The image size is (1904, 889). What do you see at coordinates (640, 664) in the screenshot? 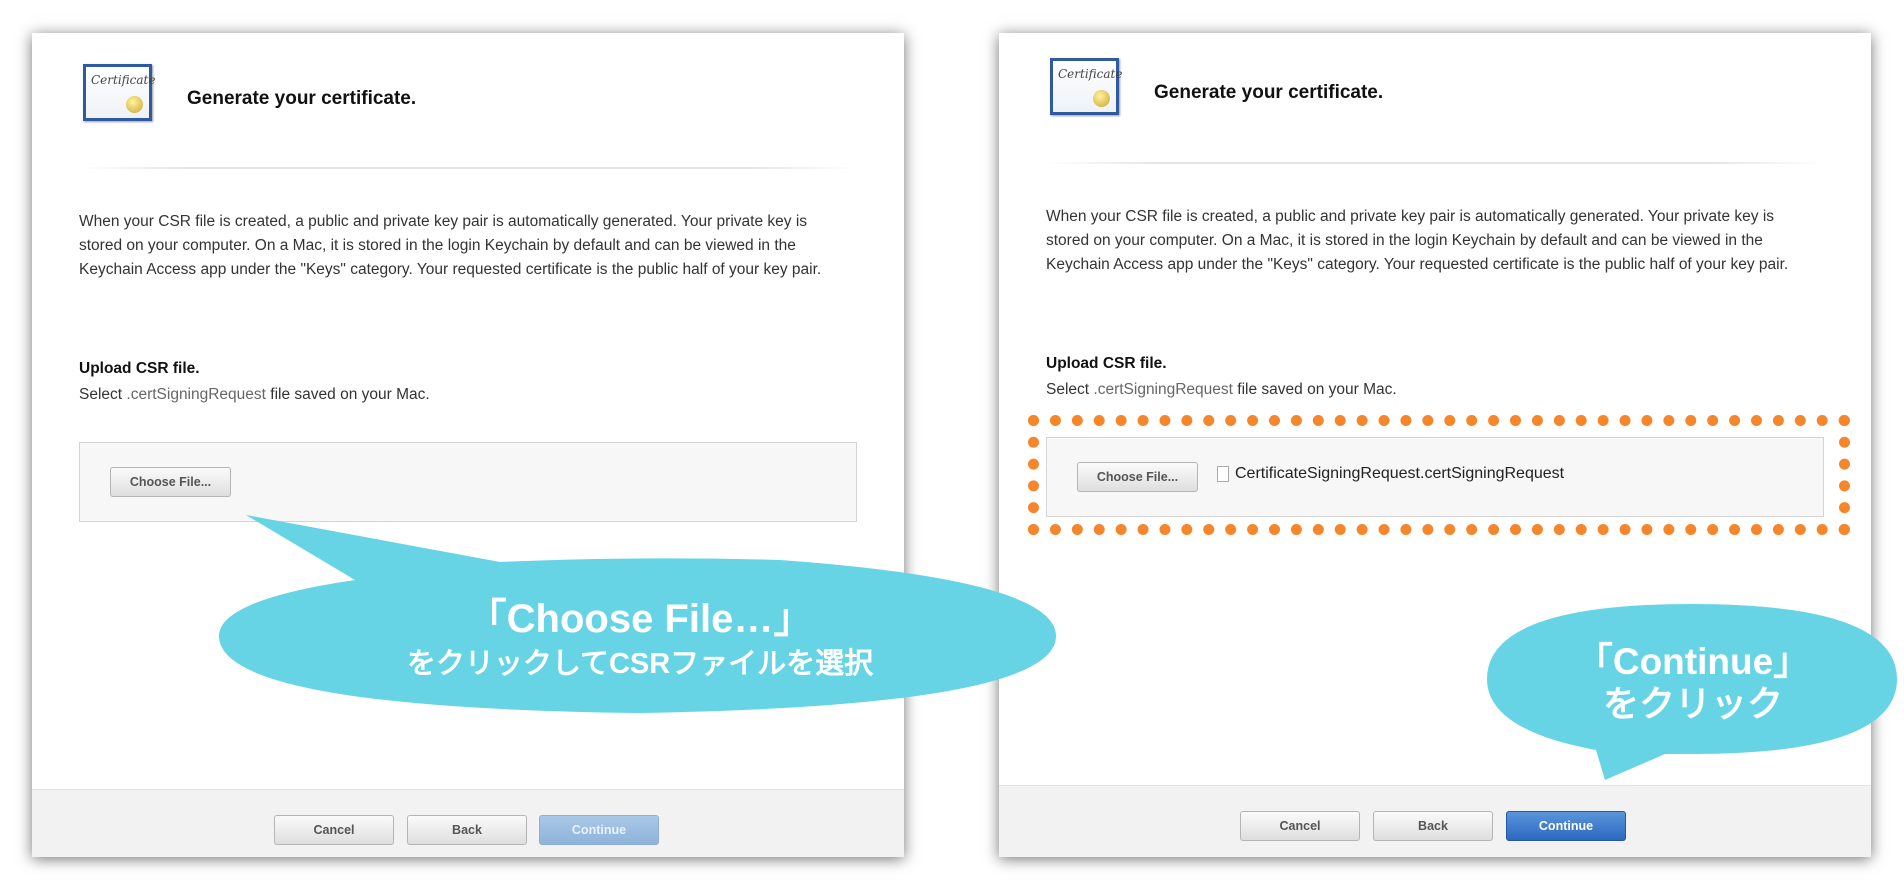
I see `callout-choose-file-text: をクリックしてCSRファイルを選択` at bounding box center [640, 664].